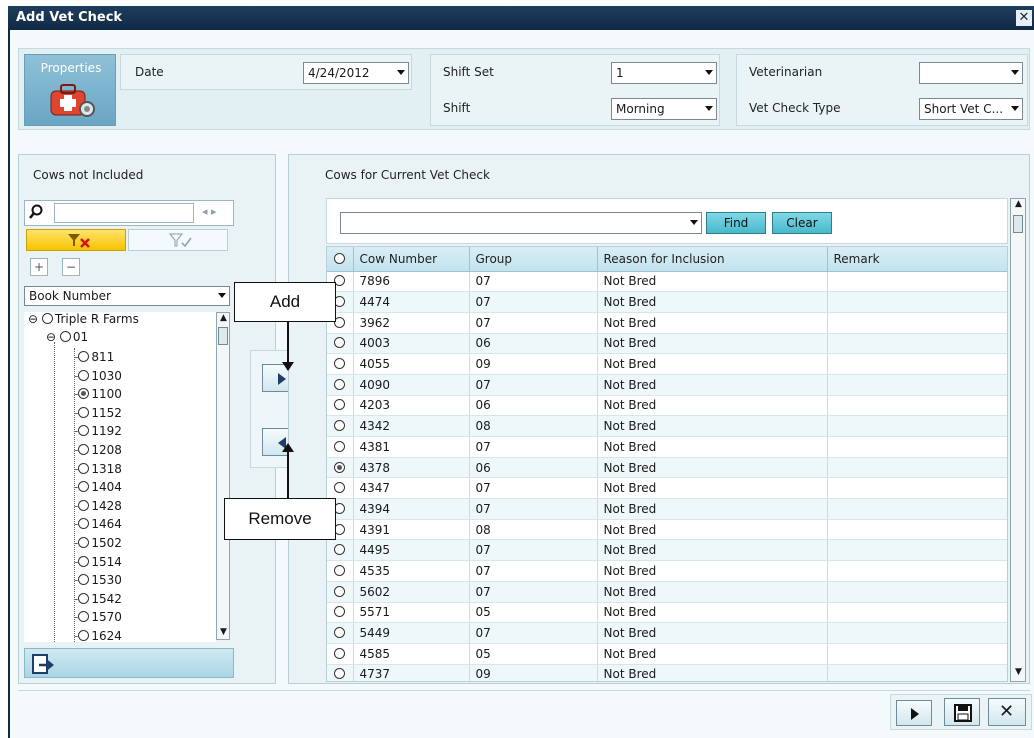 This screenshot has height=738, width=1034. What do you see at coordinates (98, 543) in the screenshot?
I see `tree-cow-node: -1502` at bounding box center [98, 543].